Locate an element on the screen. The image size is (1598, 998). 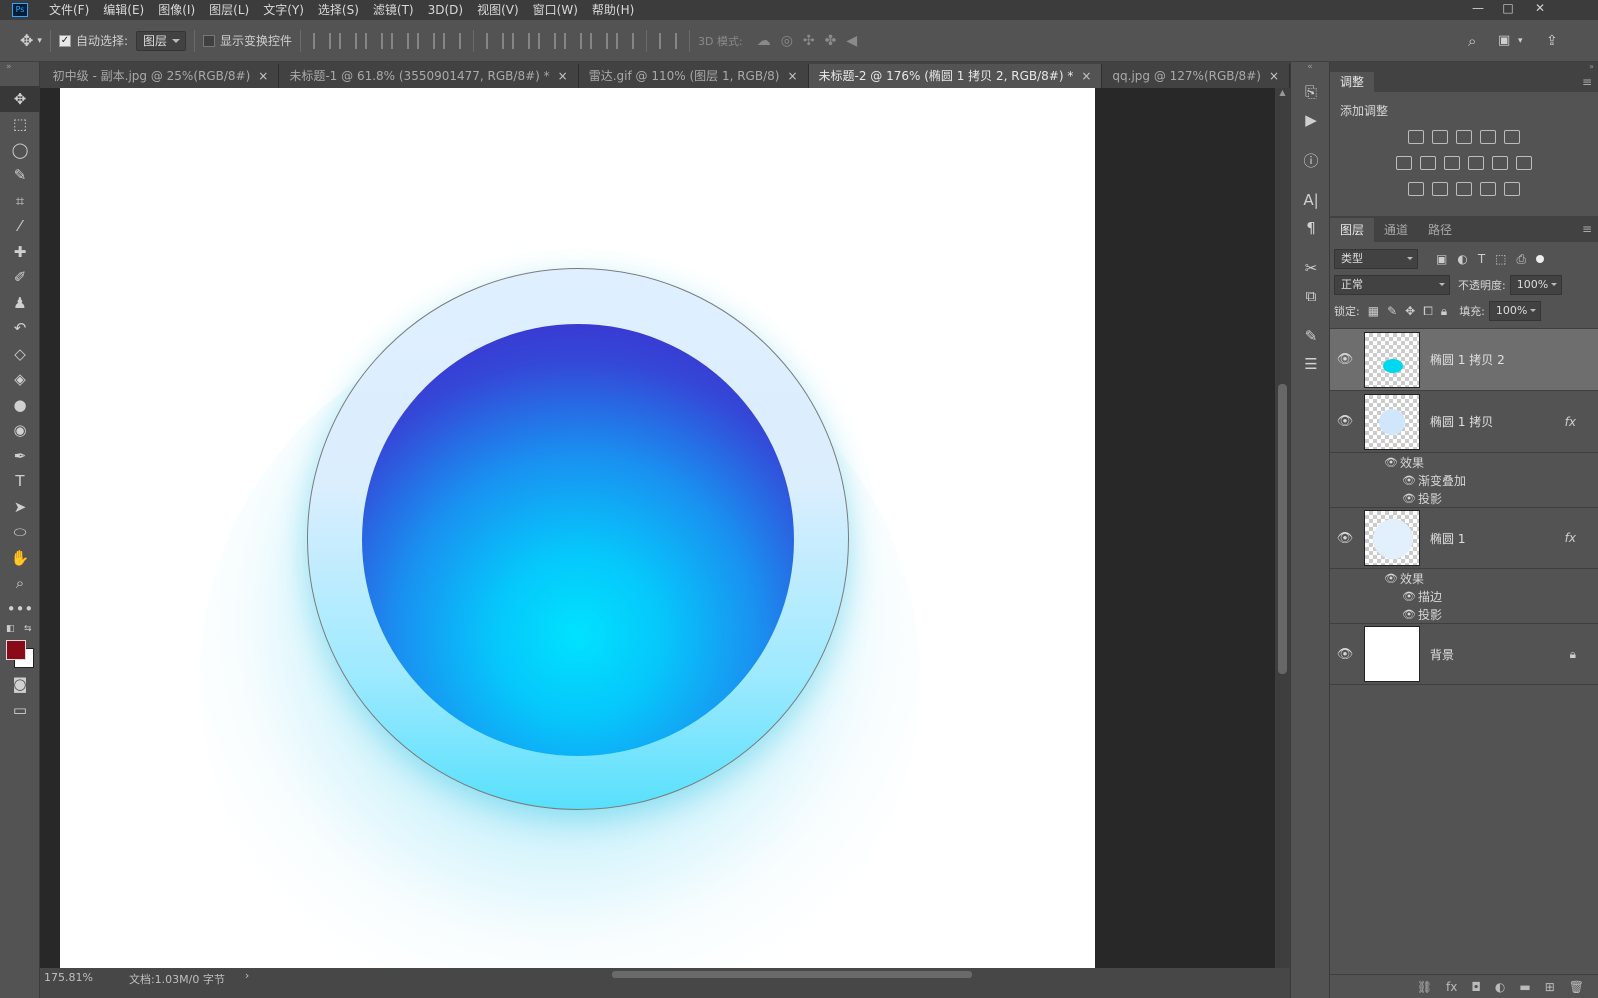
filter-toggle-icon is located at coordinates (1540, 259).